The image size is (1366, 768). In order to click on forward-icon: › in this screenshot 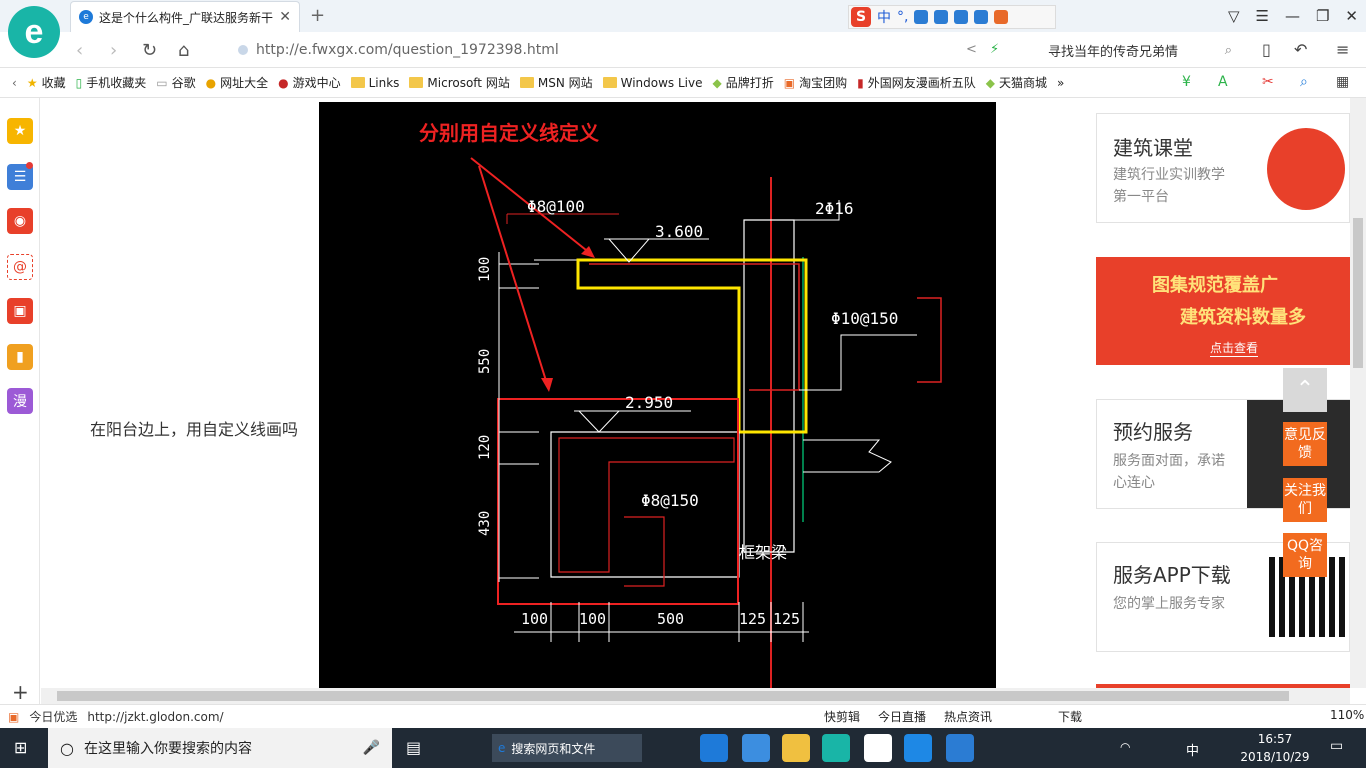, I will do `click(113, 50)`.